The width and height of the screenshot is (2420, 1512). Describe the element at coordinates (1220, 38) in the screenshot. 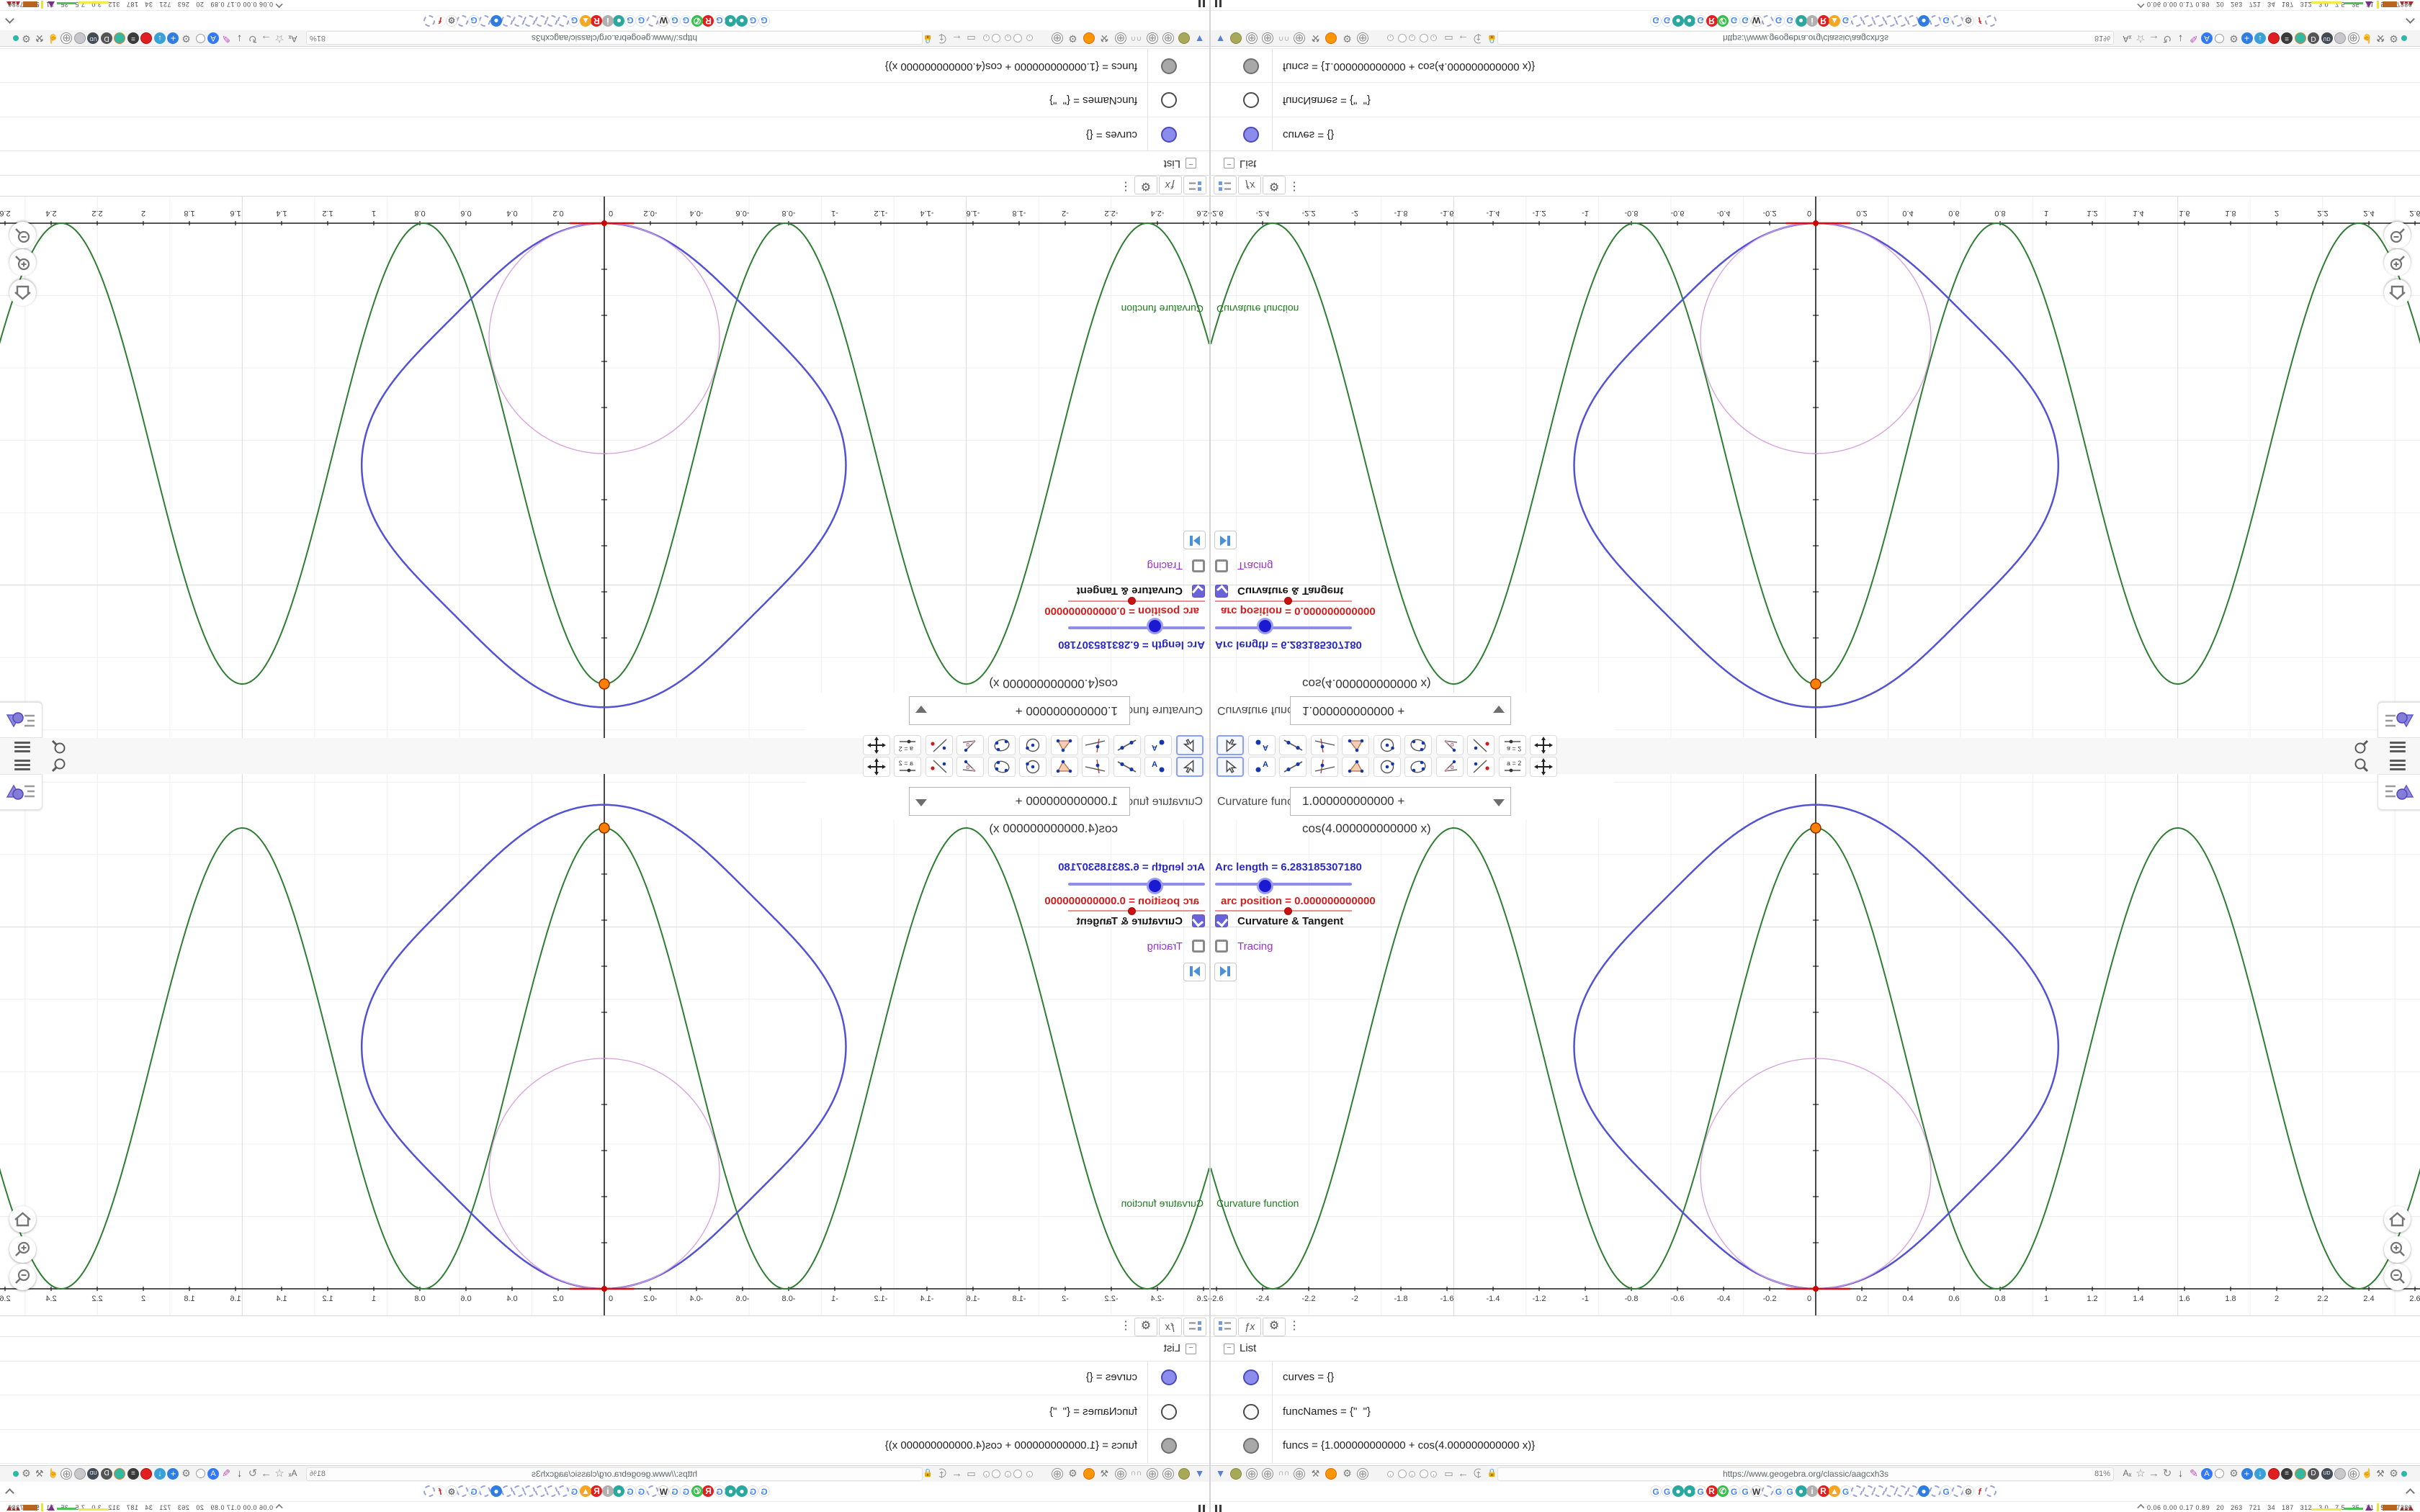

I see `map-pin-icon: ▼` at that location.